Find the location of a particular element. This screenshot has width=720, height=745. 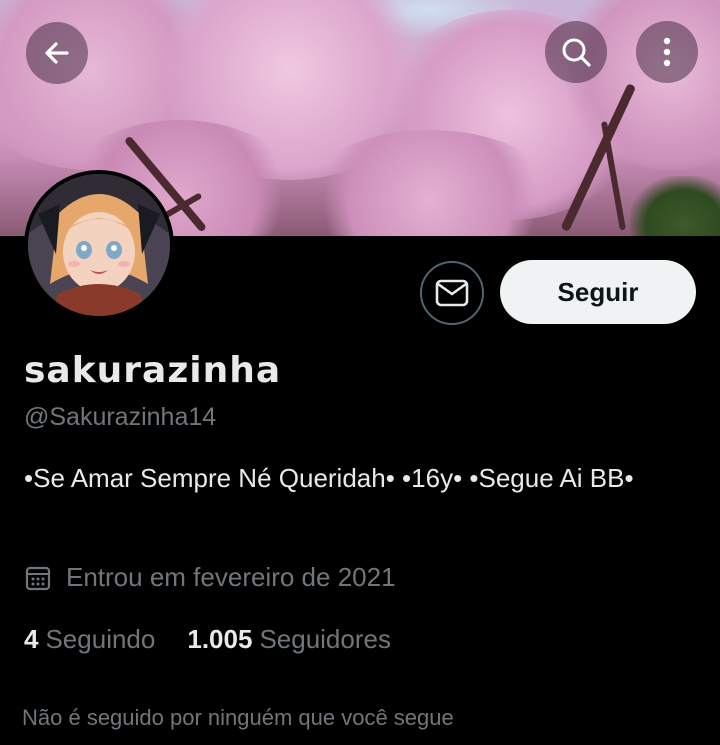

joined-date: Entrou em fevereiro de 2021 is located at coordinates (210, 577).